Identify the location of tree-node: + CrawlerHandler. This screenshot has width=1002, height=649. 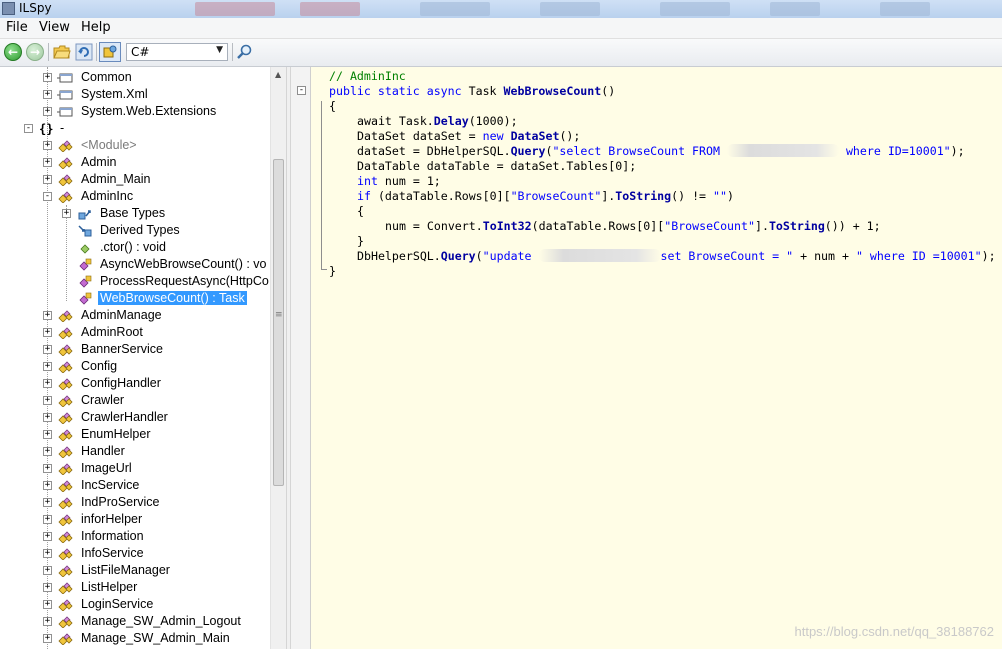
(143, 417).